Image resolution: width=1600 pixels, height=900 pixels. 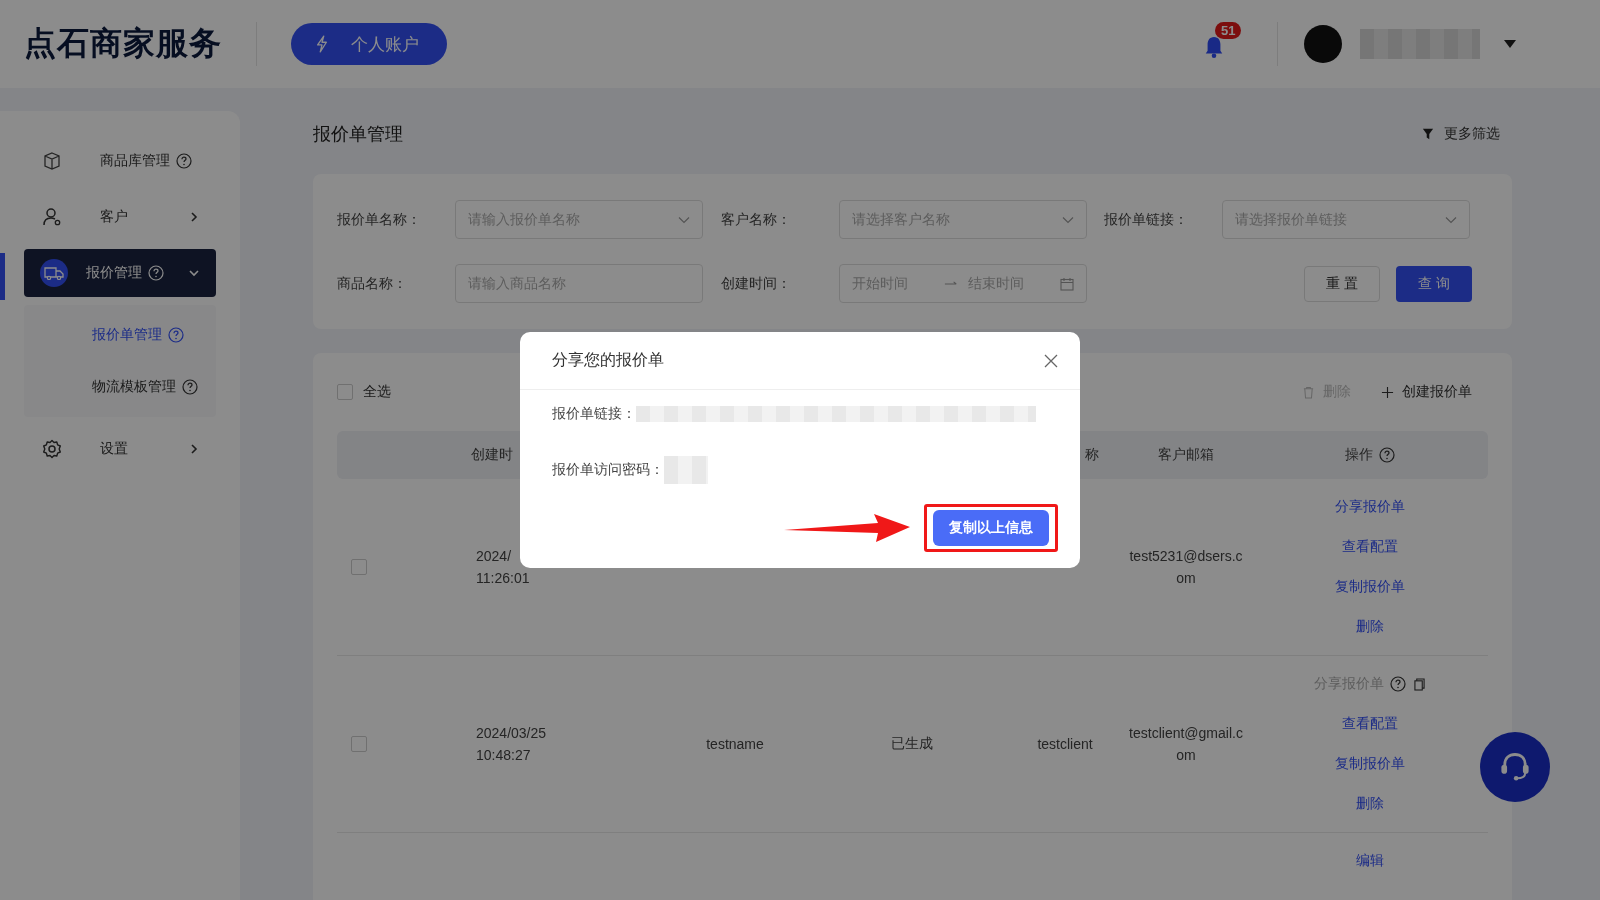 I want to click on calendar-icon, so click(x=1066, y=283).